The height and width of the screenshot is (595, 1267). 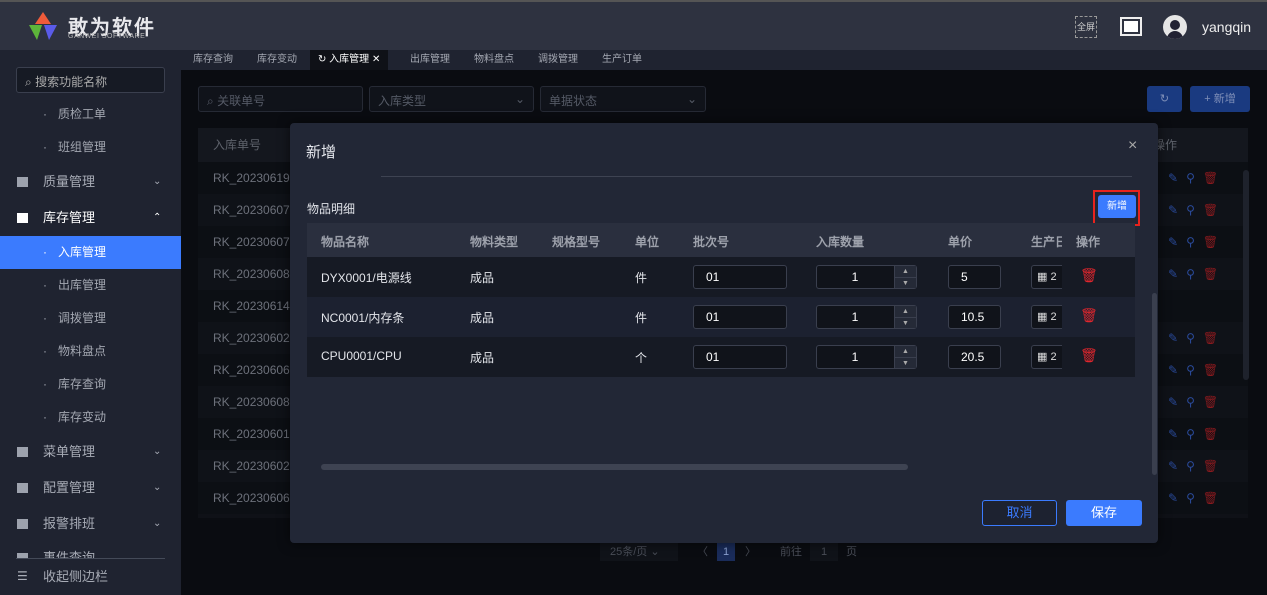 I want to click on inbound-type-select: 入库类型 ⌄, so click(x=451, y=99).